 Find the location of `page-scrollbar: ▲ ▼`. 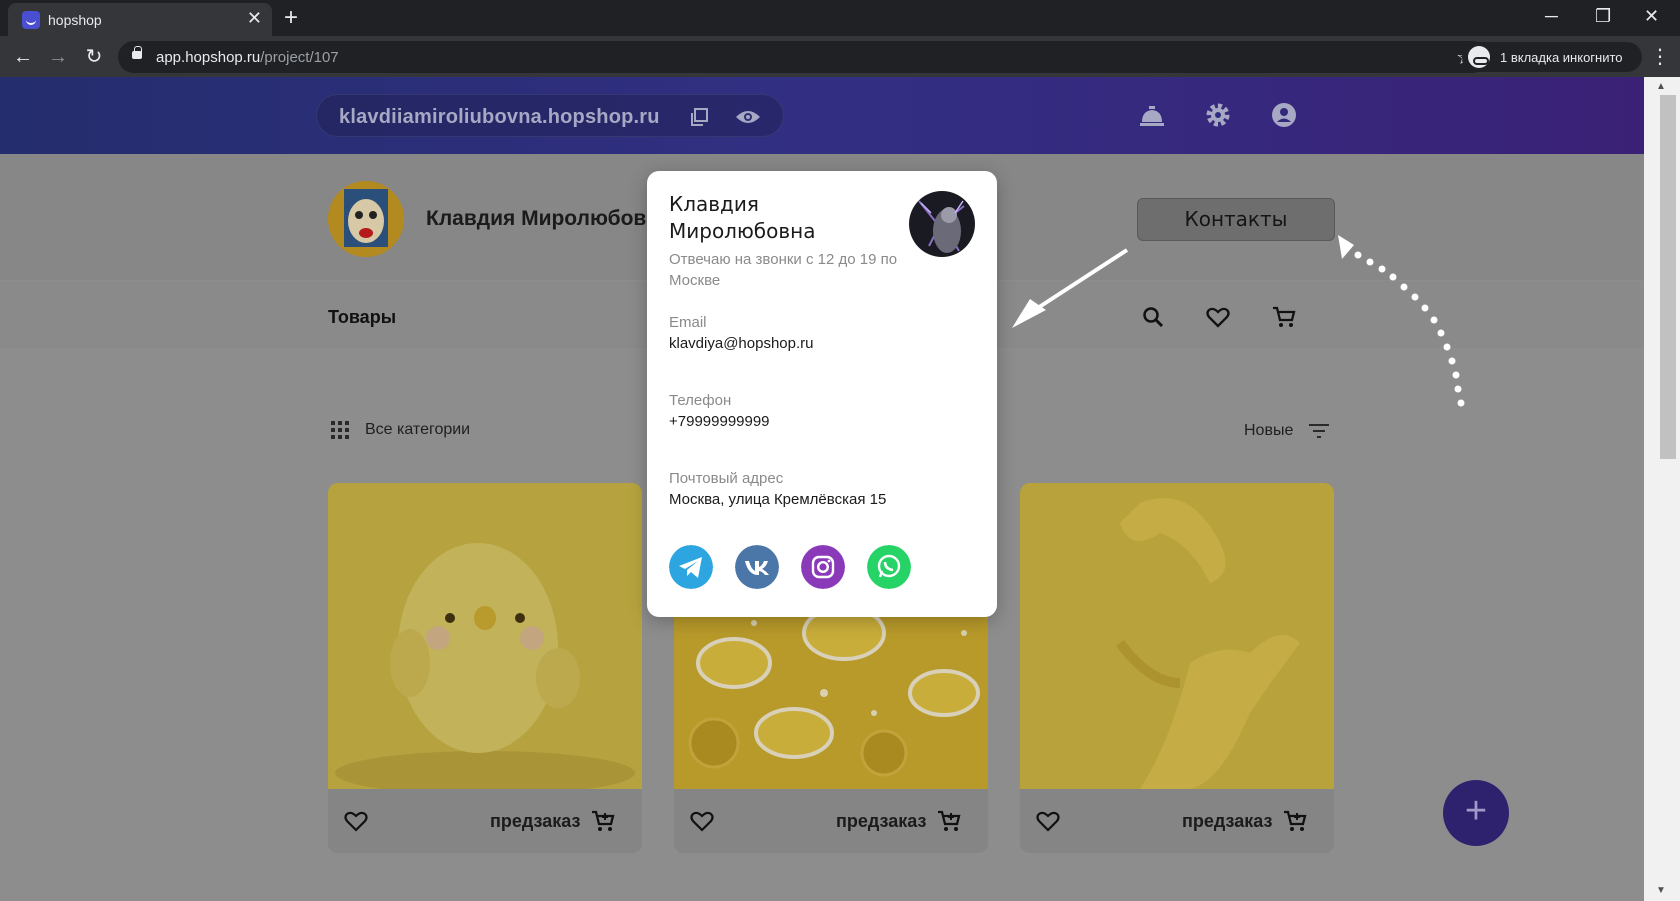

page-scrollbar: ▲ ▼ is located at coordinates (1662, 489).